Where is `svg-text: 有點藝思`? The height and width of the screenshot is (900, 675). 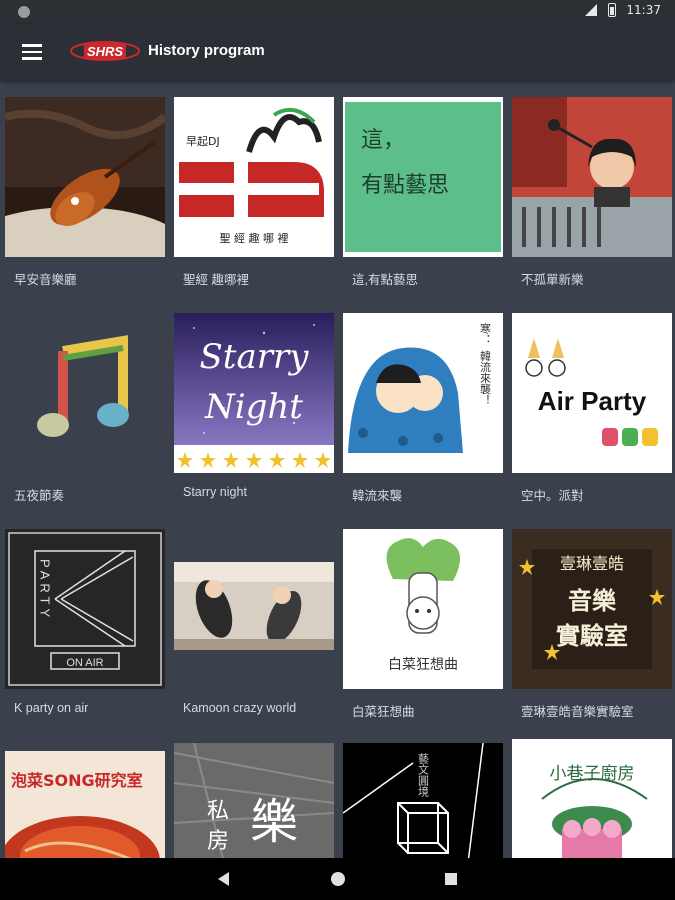 svg-text: 有點藝思 is located at coordinates (405, 185).